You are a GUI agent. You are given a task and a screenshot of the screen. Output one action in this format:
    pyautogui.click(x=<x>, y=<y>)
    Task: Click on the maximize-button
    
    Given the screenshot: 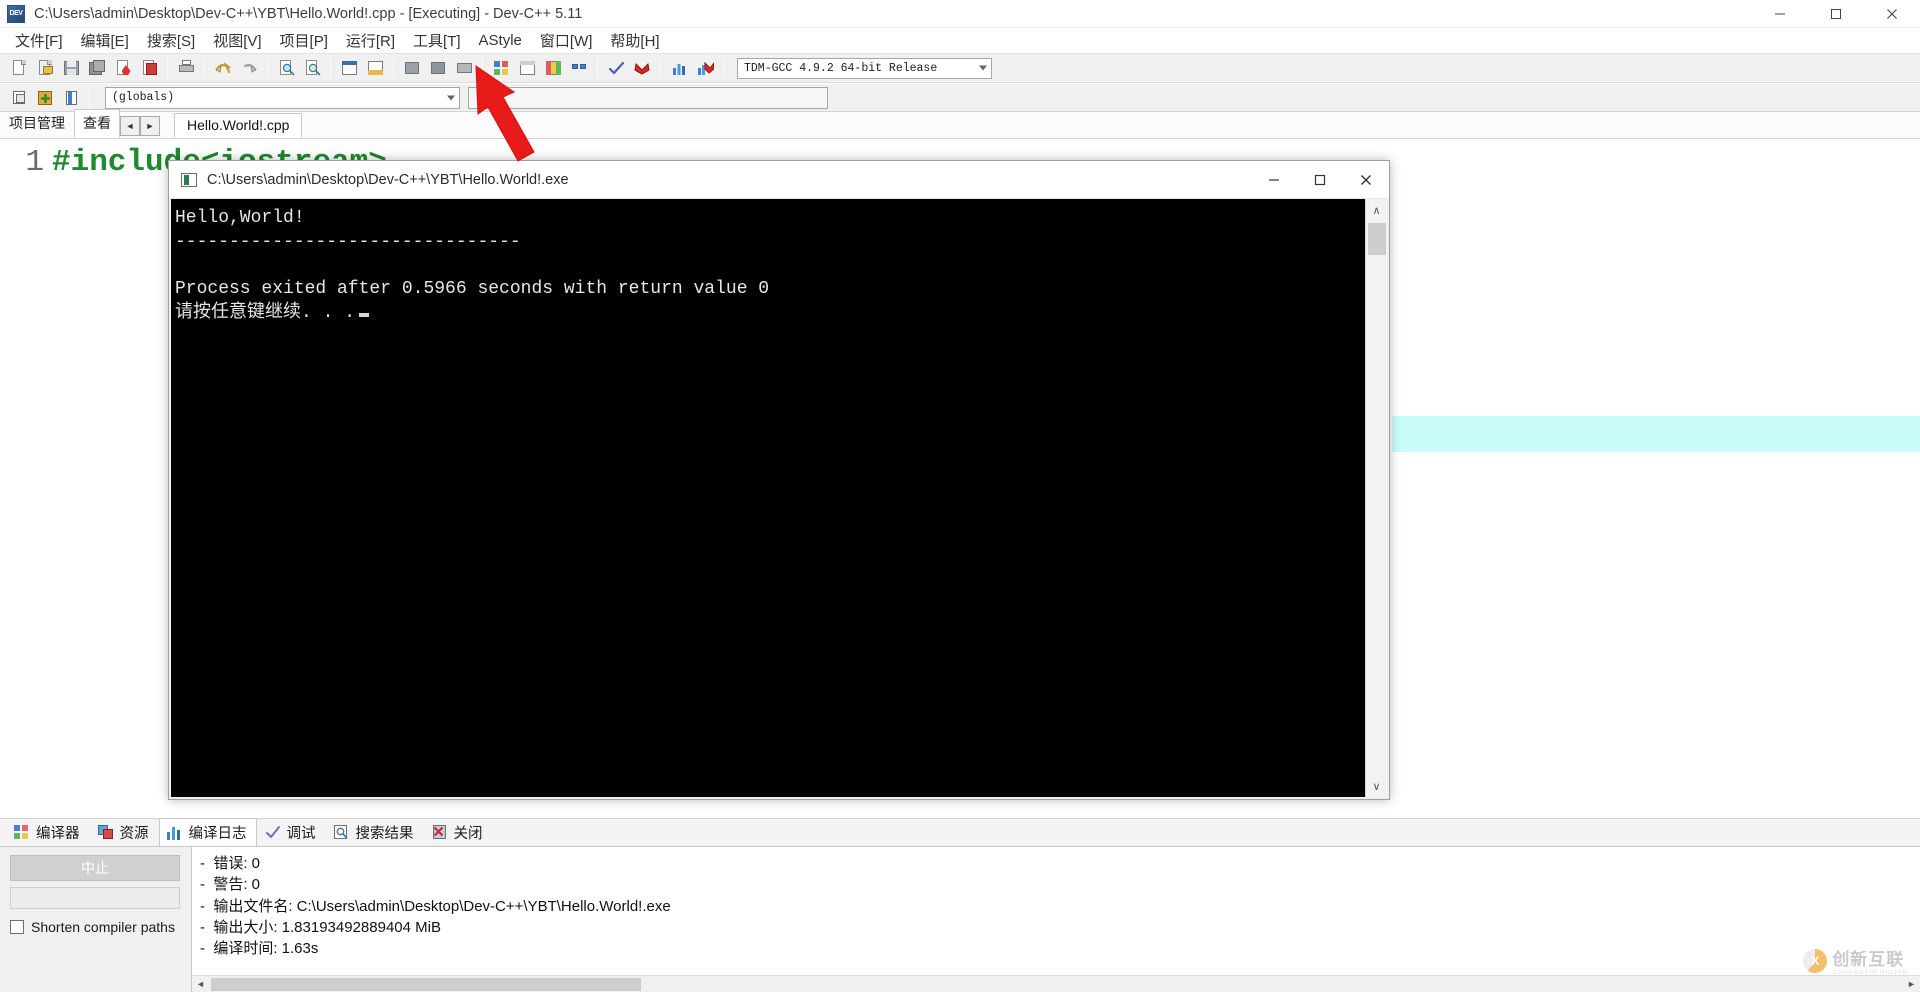 What is the action you would take?
    pyautogui.click(x=1836, y=14)
    